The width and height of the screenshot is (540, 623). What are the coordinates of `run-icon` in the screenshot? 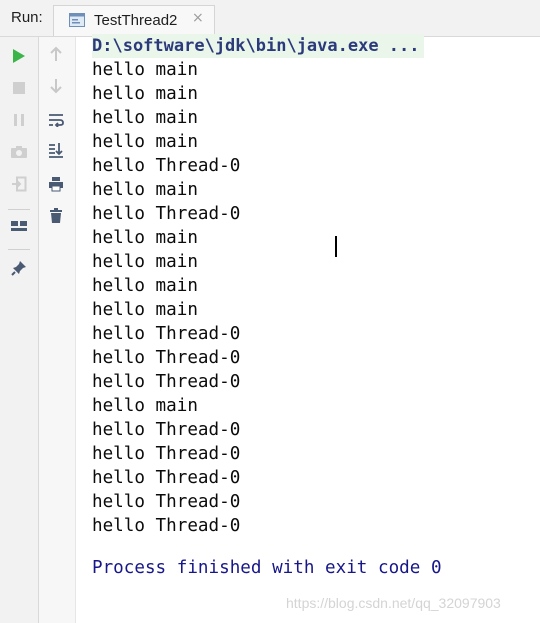 It's located at (19, 56).